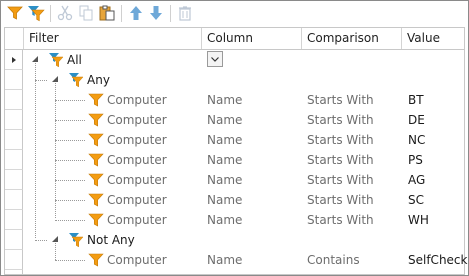 The width and height of the screenshot is (469, 276). Describe the element at coordinates (437, 260) in the screenshot. I see `value-cell: SelfCheck` at that location.